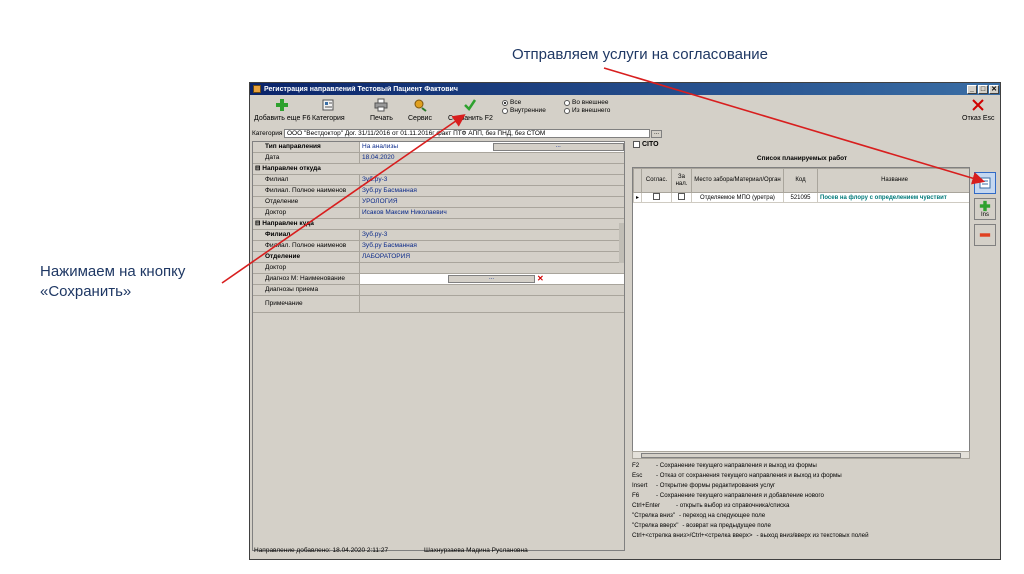 This screenshot has width=1024, height=574. I want to click on diagnosis-label: Диагноз М: Наименование, so click(306, 279).